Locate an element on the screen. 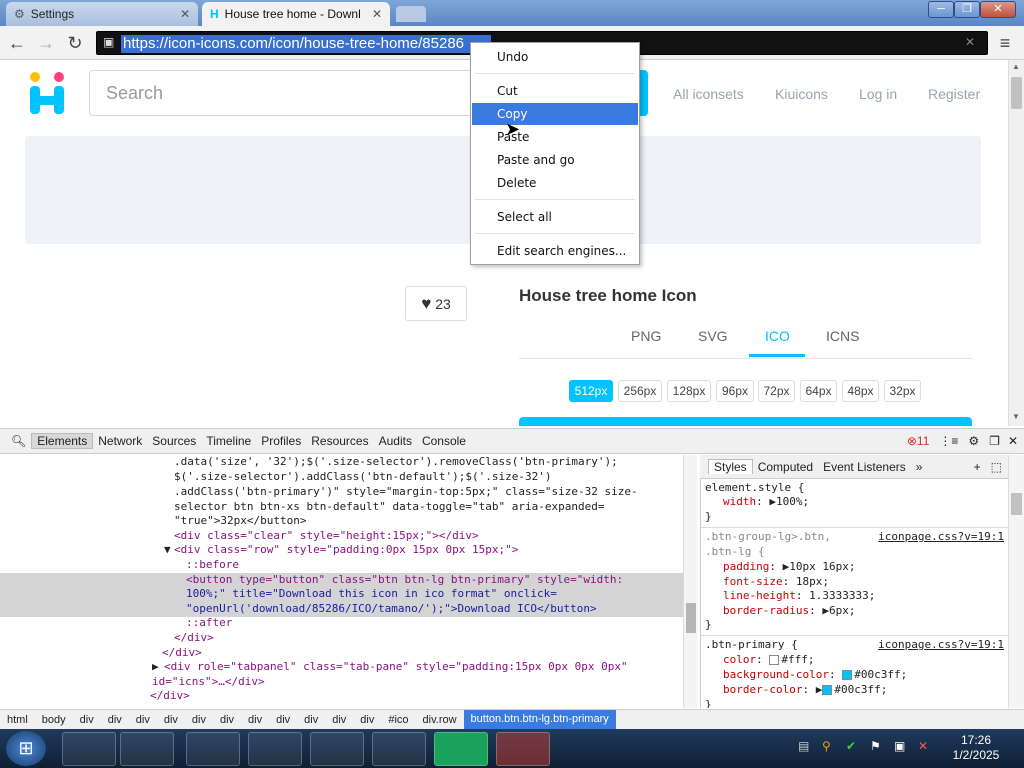  size-512-button: 512px is located at coordinates (591, 391).